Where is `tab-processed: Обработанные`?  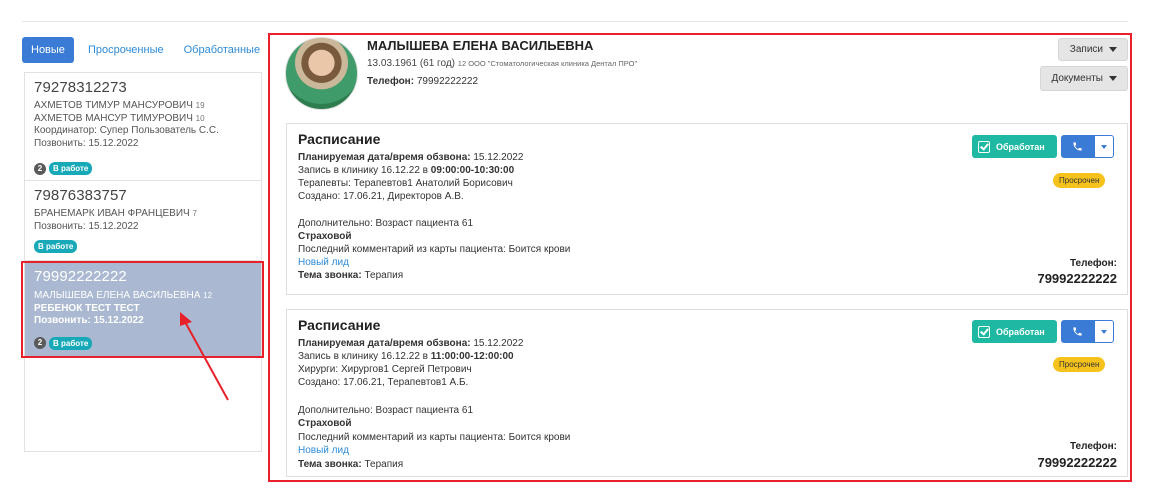
tab-processed: Обработанные is located at coordinates (222, 50).